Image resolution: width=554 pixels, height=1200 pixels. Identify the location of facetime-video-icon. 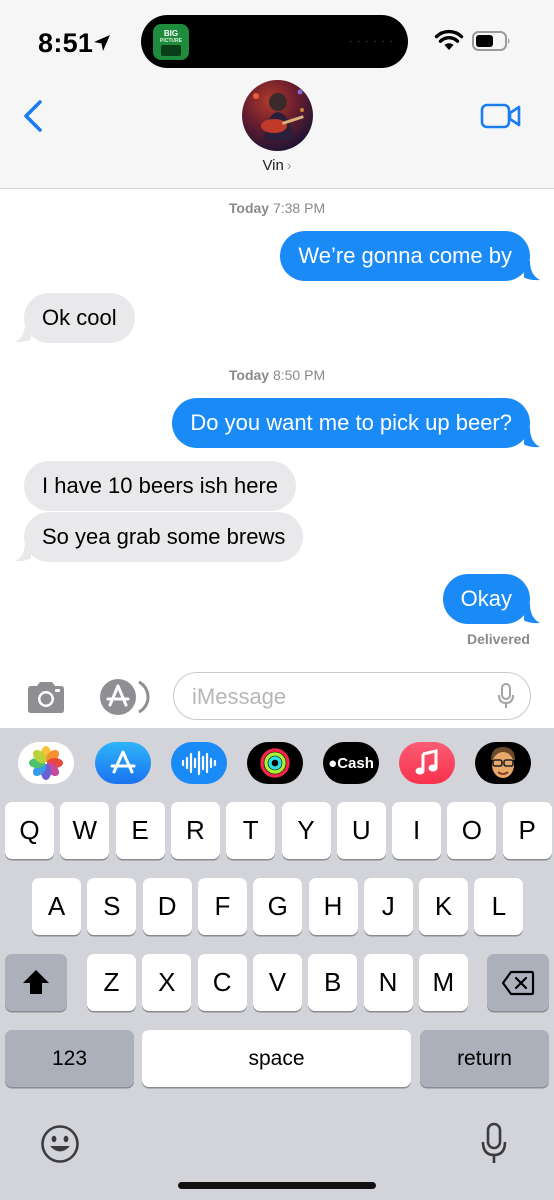
(501, 116).